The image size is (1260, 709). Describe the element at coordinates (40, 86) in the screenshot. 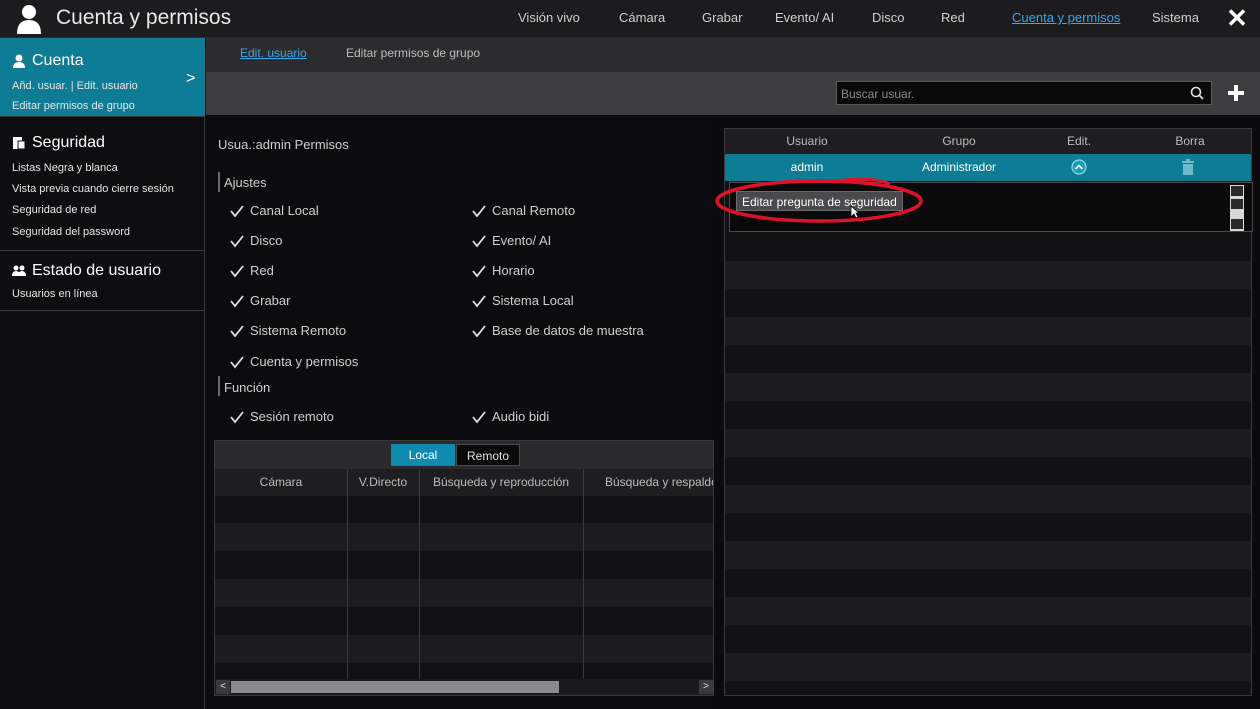

I see `sidebar-link-add-user: Añd. usuar.` at that location.